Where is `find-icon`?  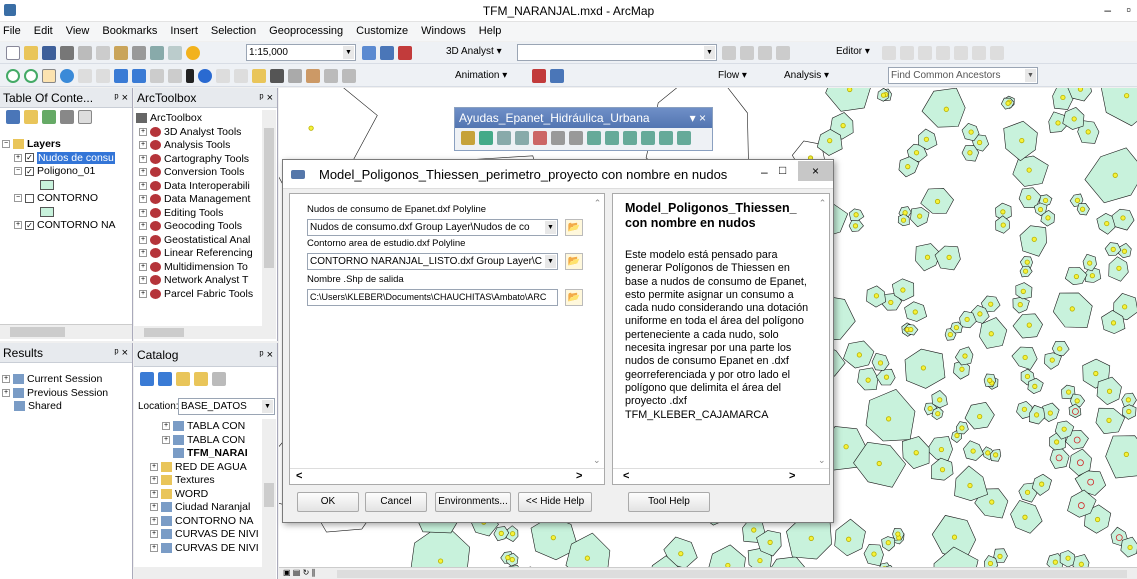
find-icon is located at coordinates (277, 76).